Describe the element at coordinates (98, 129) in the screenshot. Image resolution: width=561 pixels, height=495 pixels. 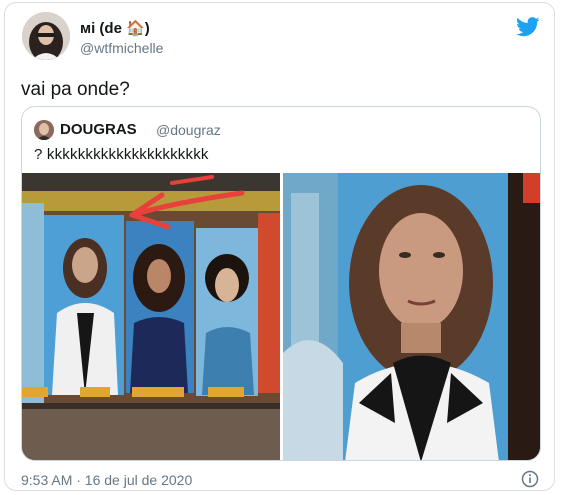
I see `quoted-author-name: DOUGRAS` at that location.